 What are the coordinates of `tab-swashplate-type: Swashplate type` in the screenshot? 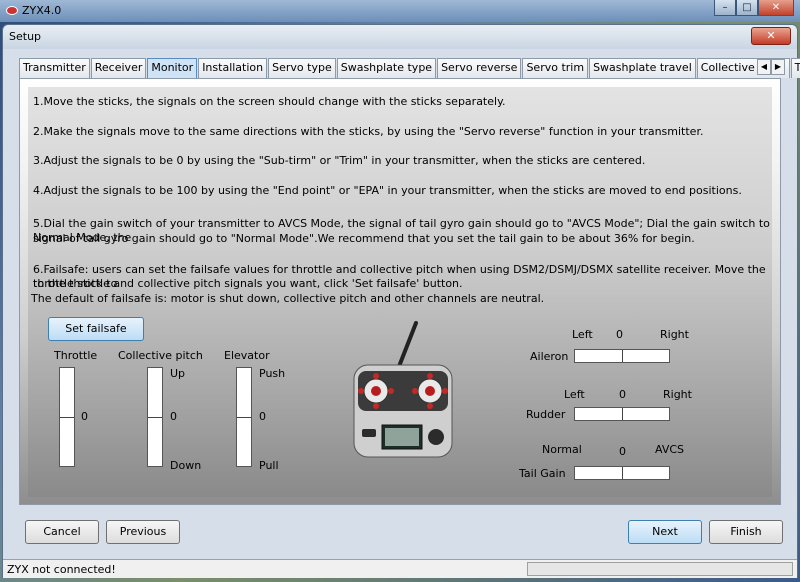 It's located at (386, 68).